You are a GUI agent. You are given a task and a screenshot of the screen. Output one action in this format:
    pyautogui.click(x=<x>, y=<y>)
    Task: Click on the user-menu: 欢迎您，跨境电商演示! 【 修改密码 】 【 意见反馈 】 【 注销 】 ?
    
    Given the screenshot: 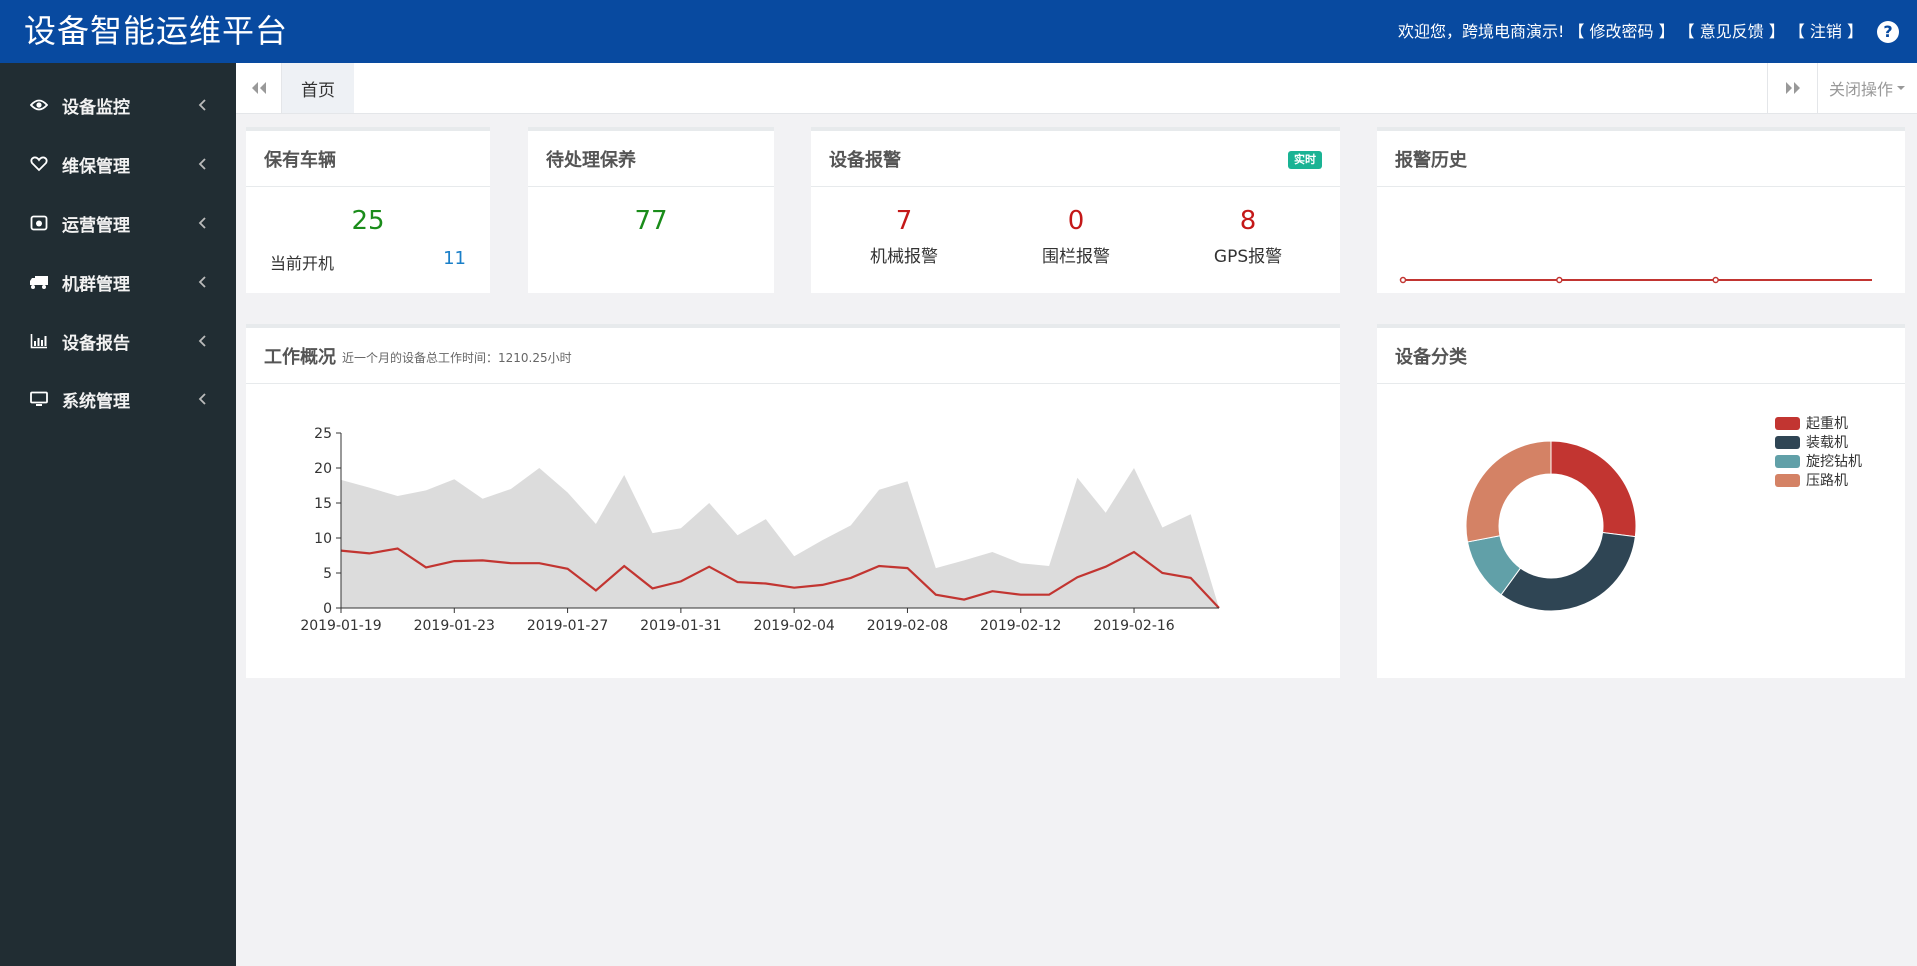 What is the action you would take?
    pyautogui.click(x=1648, y=32)
    